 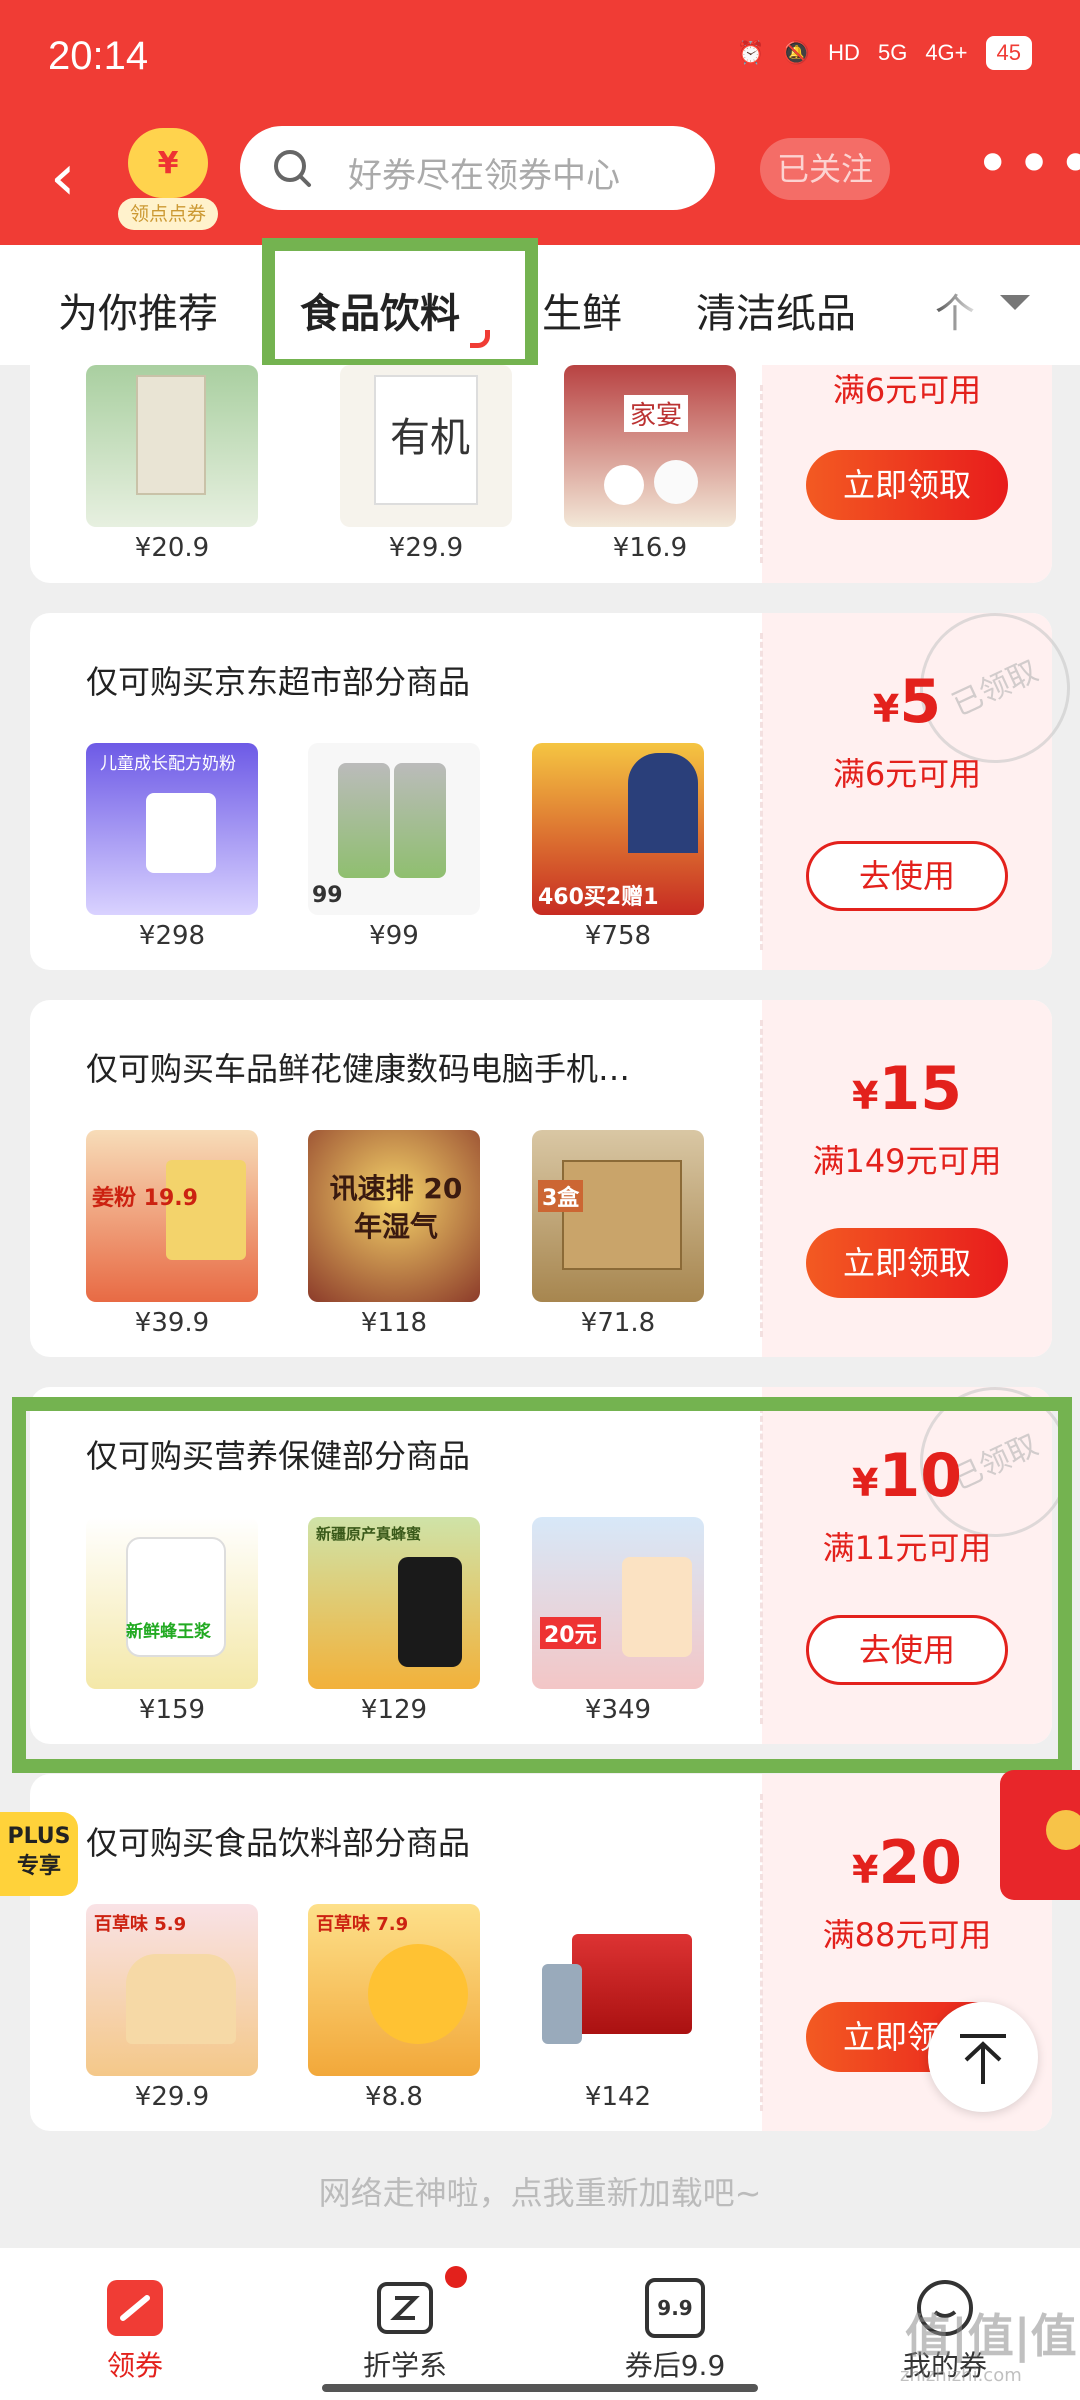 I want to click on signal-4g-icon: 4G+, so click(x=946, y=52).